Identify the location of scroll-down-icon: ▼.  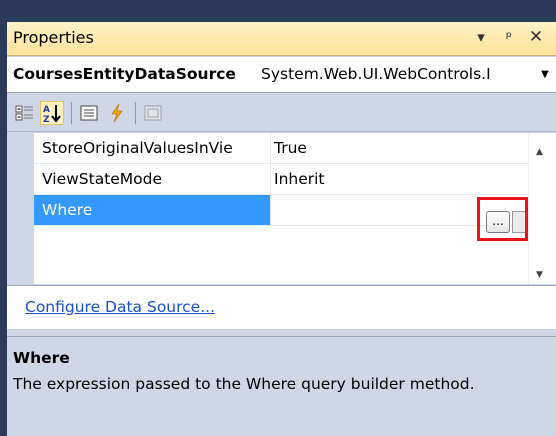
(539, 275).